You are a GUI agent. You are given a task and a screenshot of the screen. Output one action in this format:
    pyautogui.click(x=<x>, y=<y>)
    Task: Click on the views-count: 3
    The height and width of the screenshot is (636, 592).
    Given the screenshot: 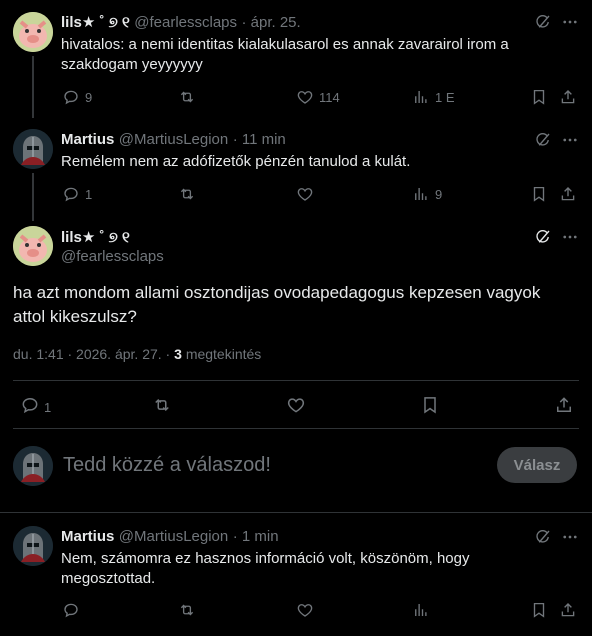 What is the action you would take?
    pyautogui.click(x=178, y=354)
    